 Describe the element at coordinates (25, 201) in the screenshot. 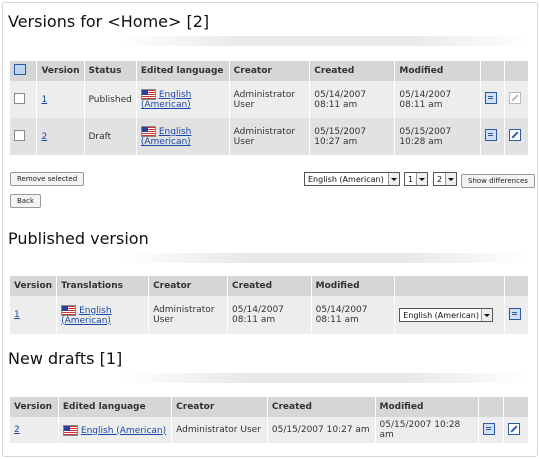

I see `back-button: Back` at that location.